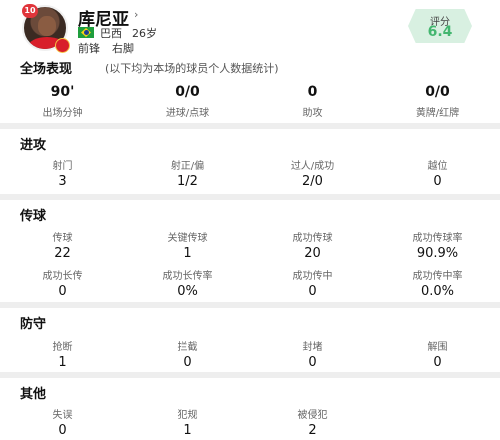  What do you see at coordinates (187, 354) in the screenshot?
I see `stat-interceptions: 拦截 0` at bounding box center [187, 354].